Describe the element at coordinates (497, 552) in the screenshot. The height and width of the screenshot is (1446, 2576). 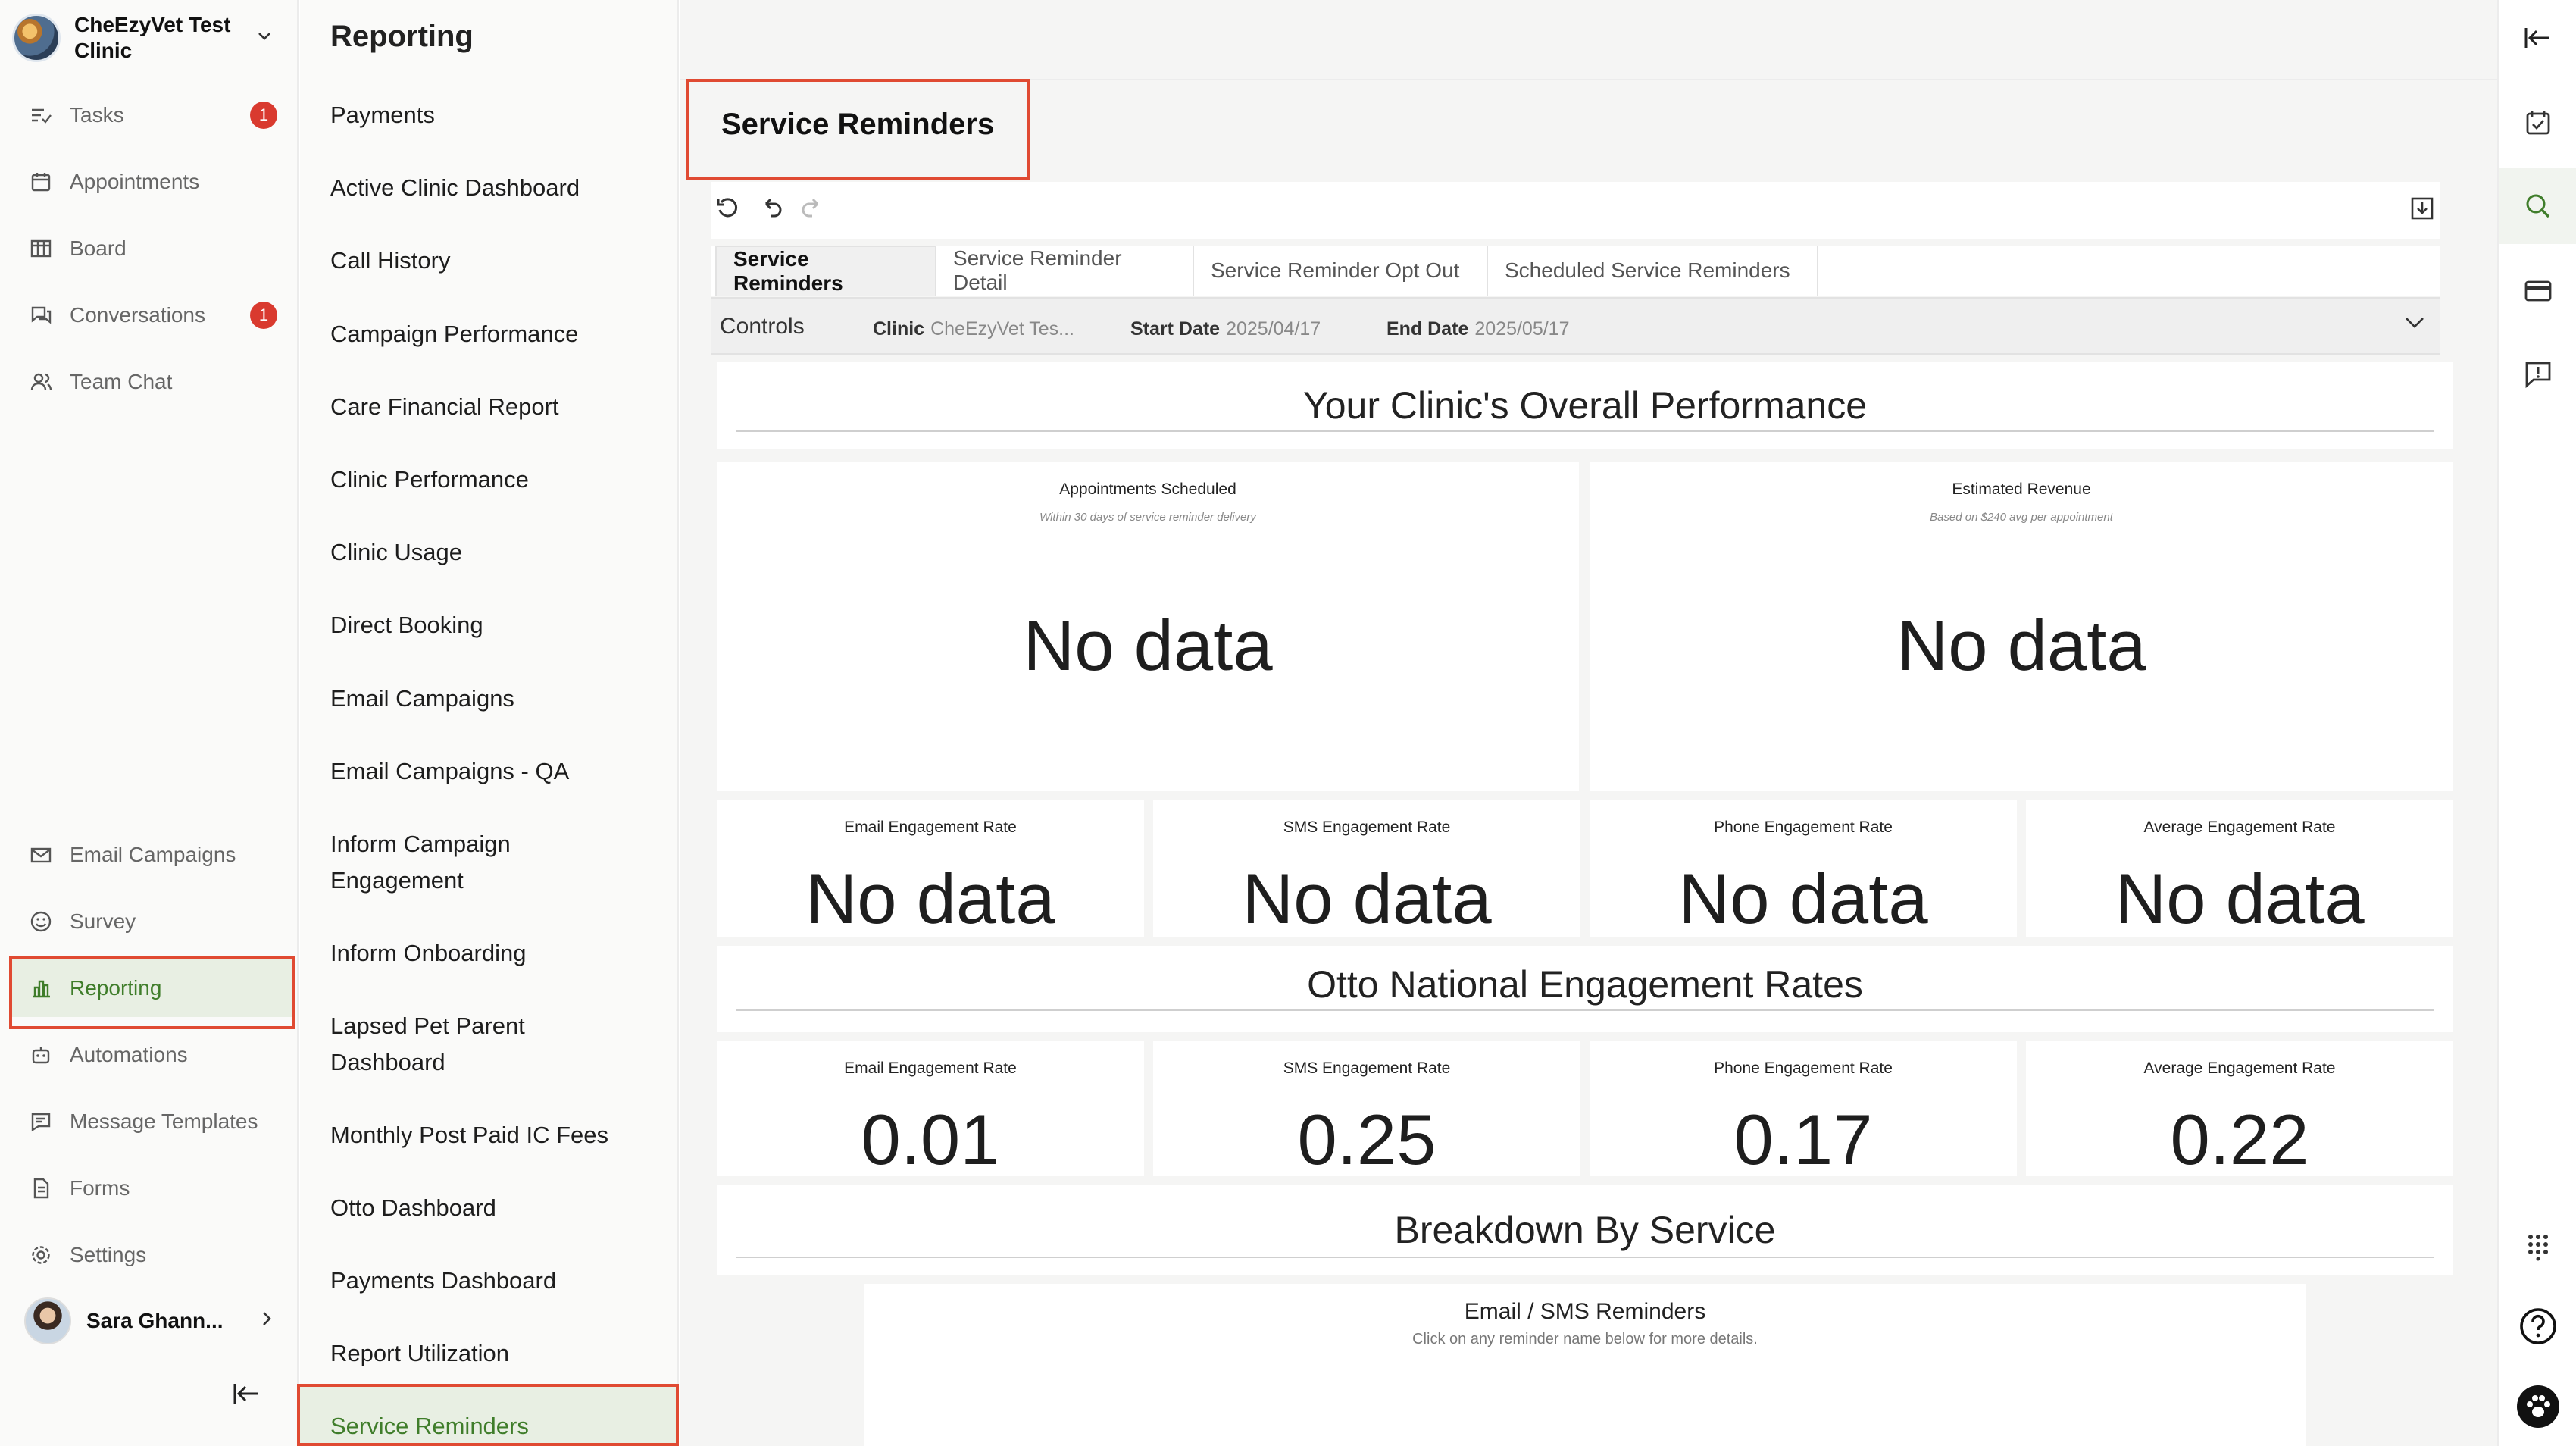
I see `report-item: Clinic Usage` at that location.